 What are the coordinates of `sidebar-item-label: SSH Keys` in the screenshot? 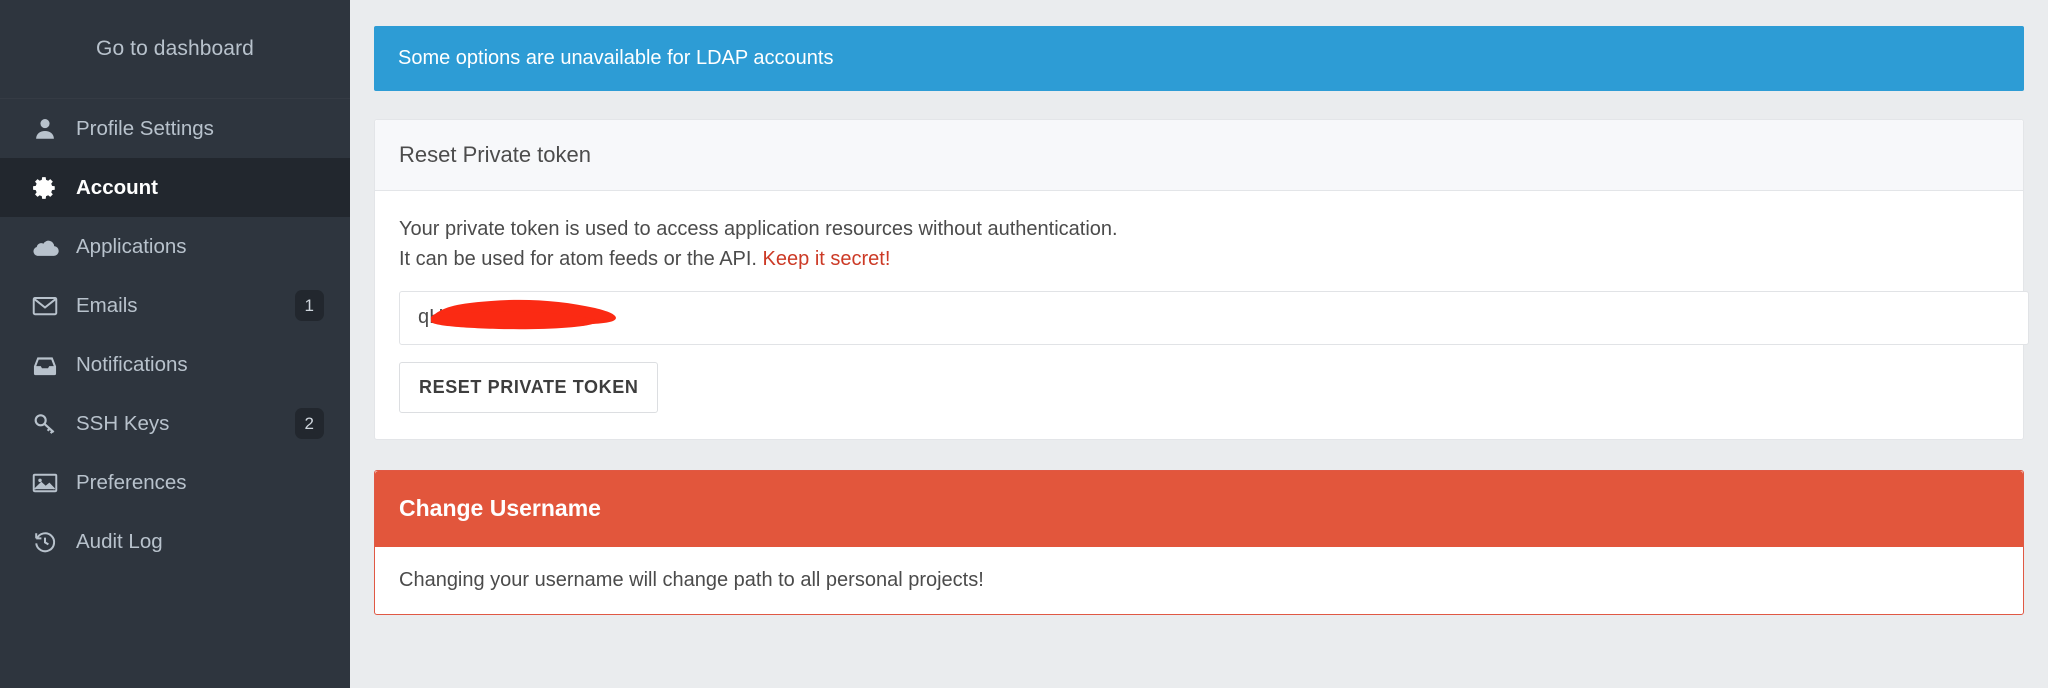 It's located at (123, 423).